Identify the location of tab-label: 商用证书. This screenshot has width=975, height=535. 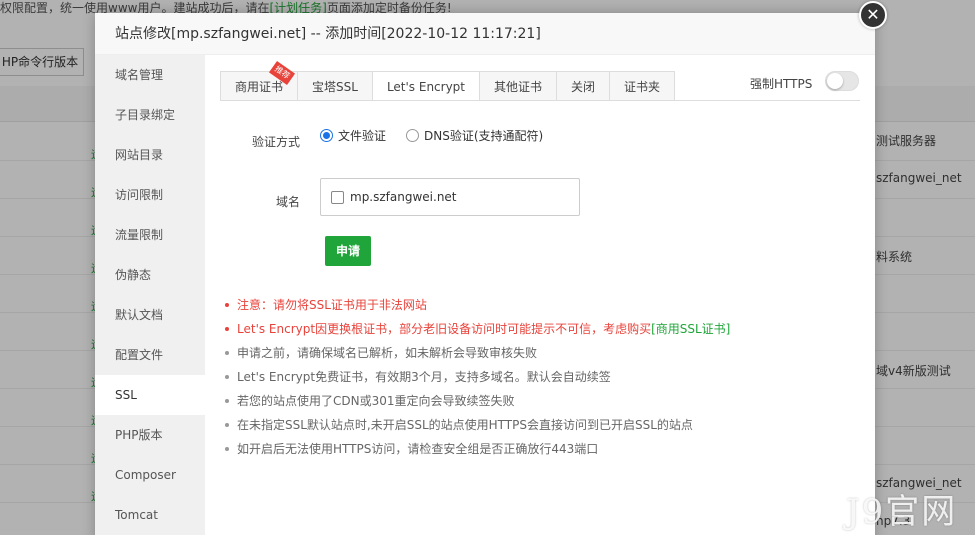
(259, 87).